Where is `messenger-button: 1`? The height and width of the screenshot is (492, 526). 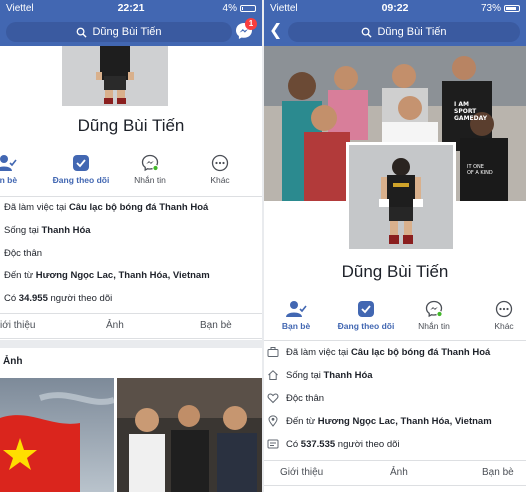 messenger-button: 1 is located at coordinates (245, 29).